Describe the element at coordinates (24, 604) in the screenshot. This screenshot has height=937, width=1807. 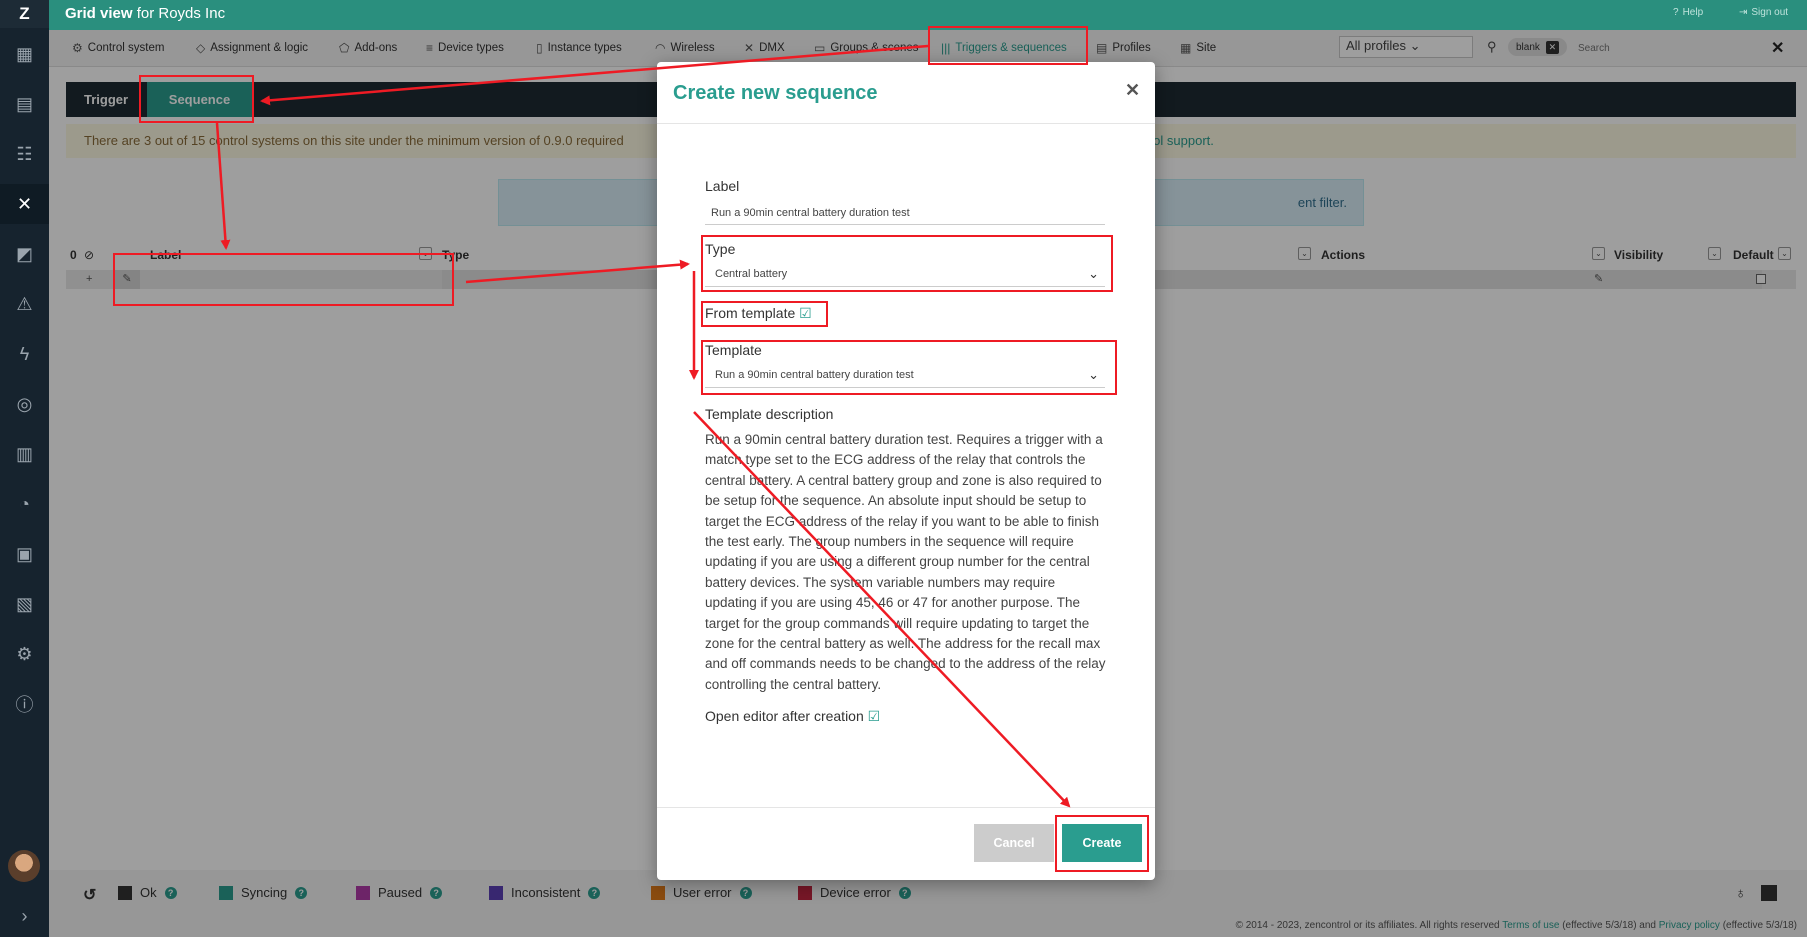
I see `checklist-icon: ▧` at that location.